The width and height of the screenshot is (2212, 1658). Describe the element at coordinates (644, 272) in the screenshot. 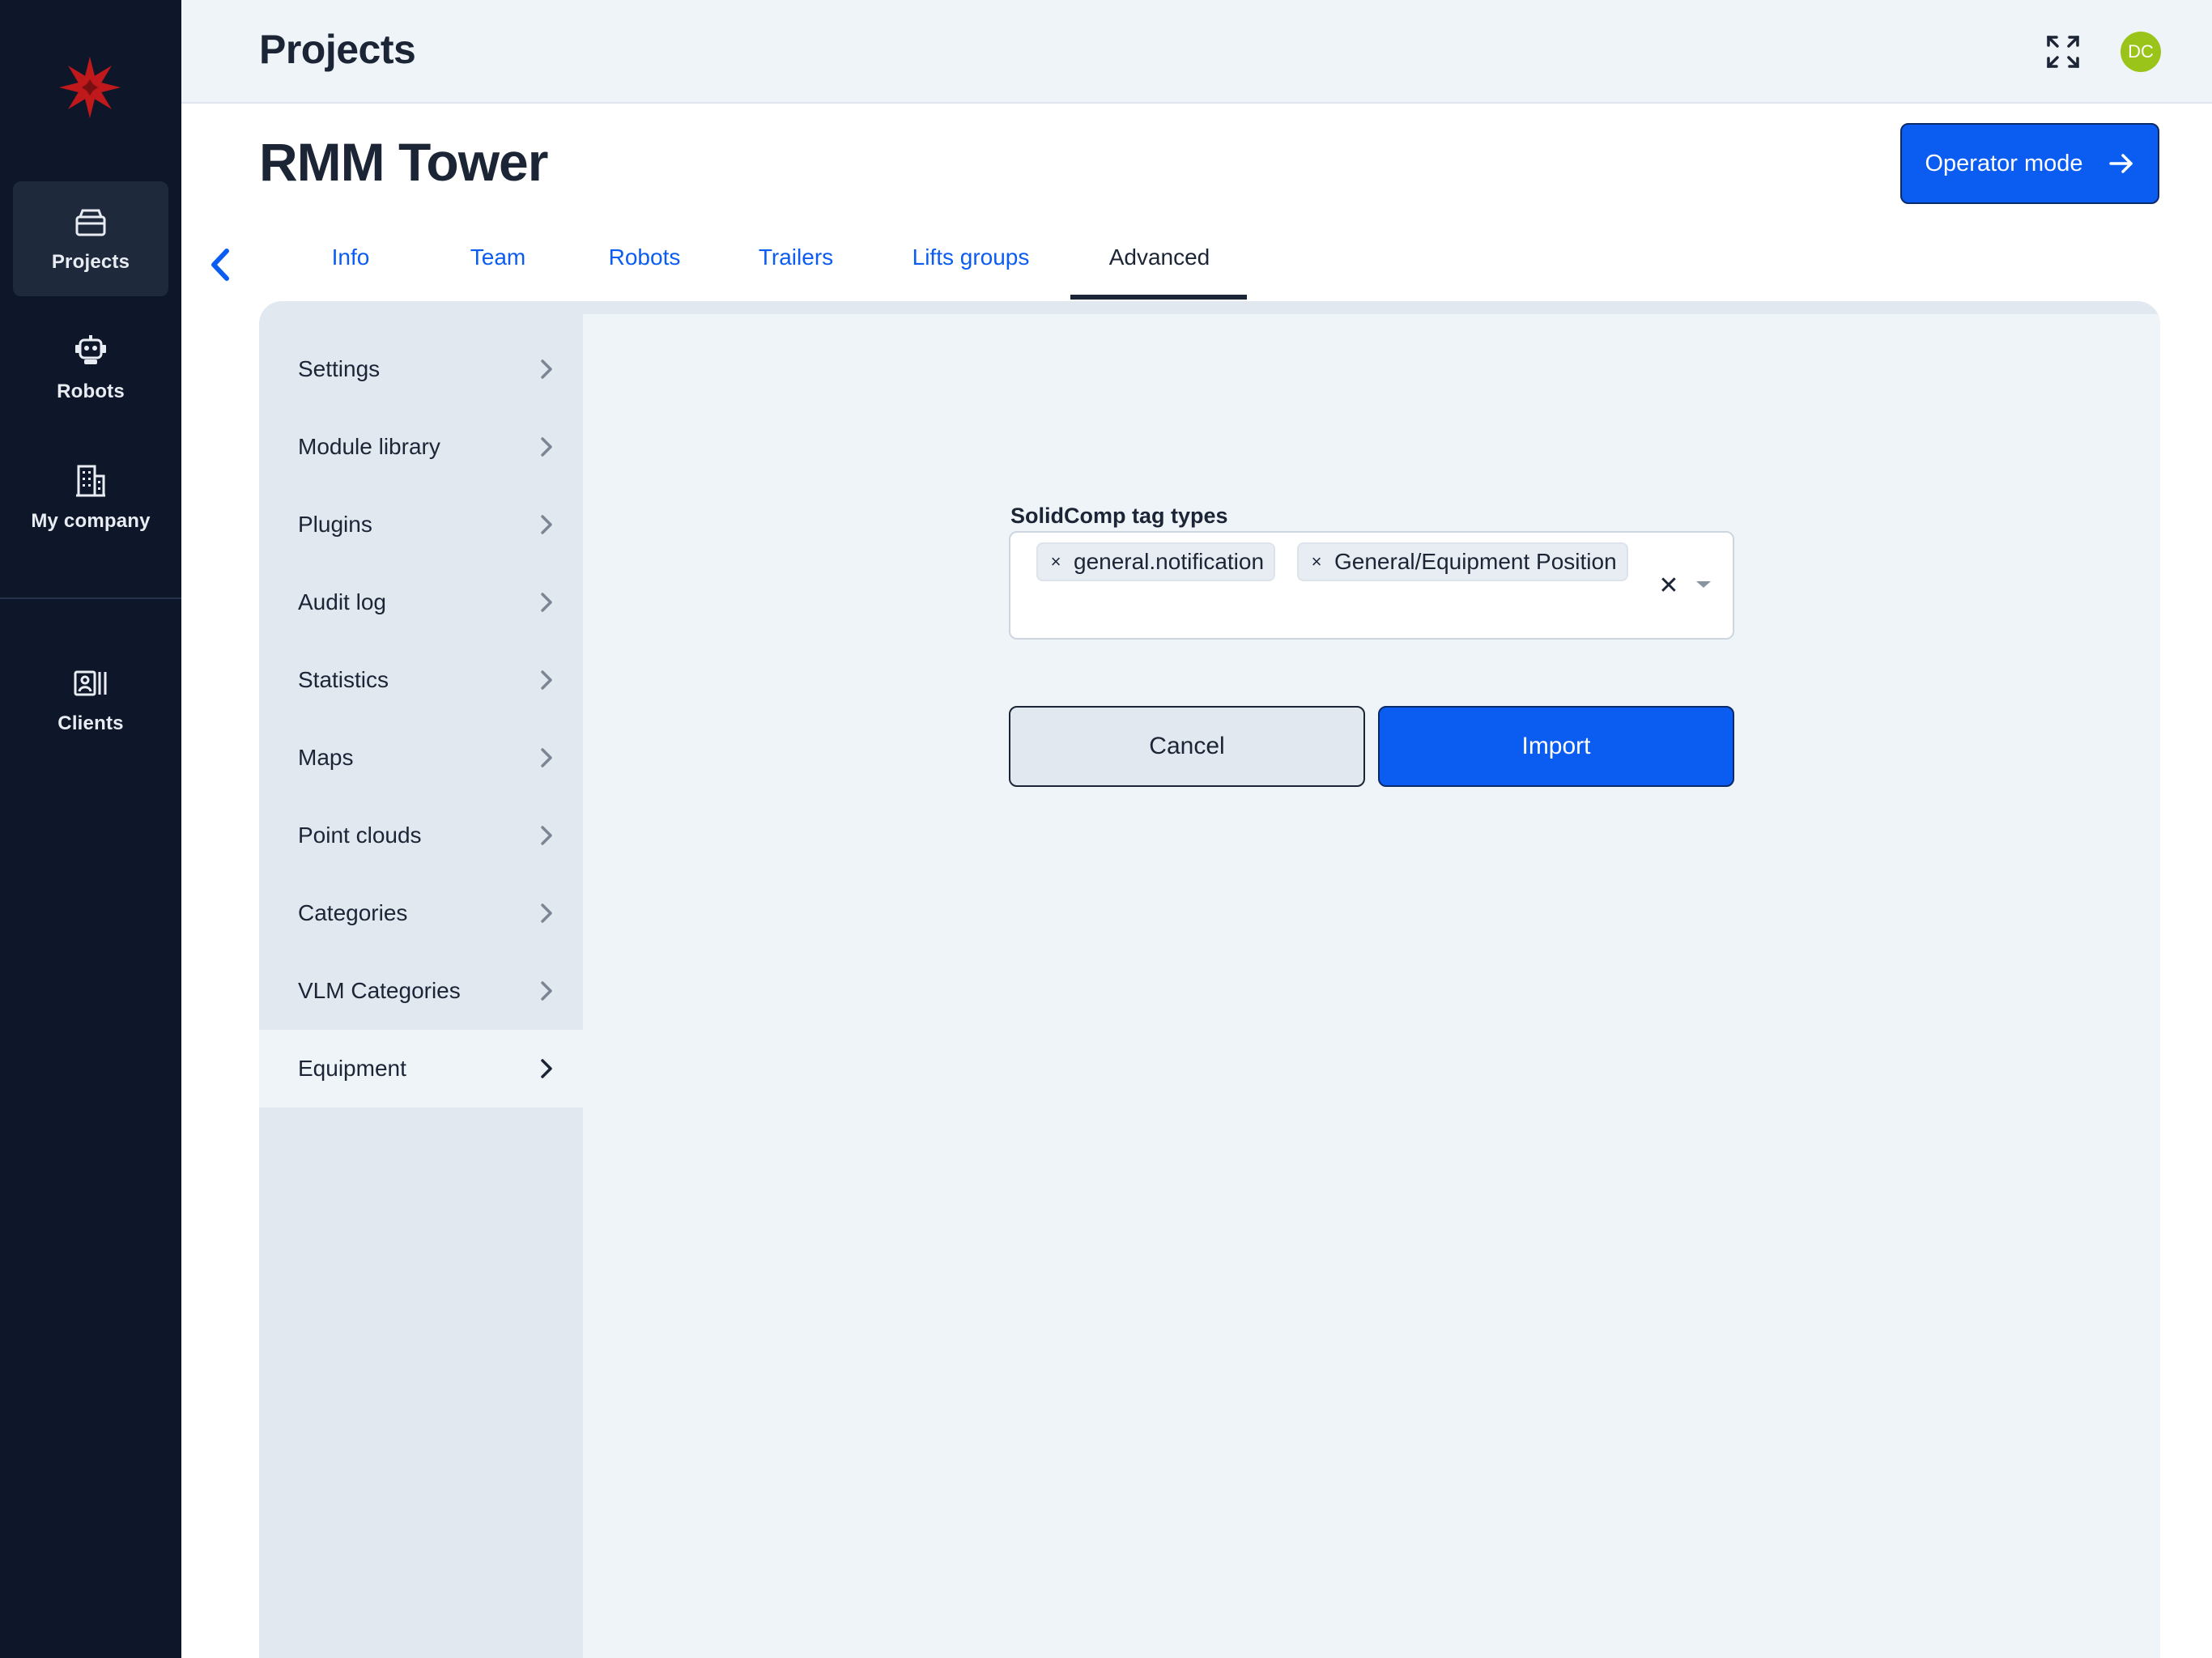

I see `tab-robots: Robots` at that location.